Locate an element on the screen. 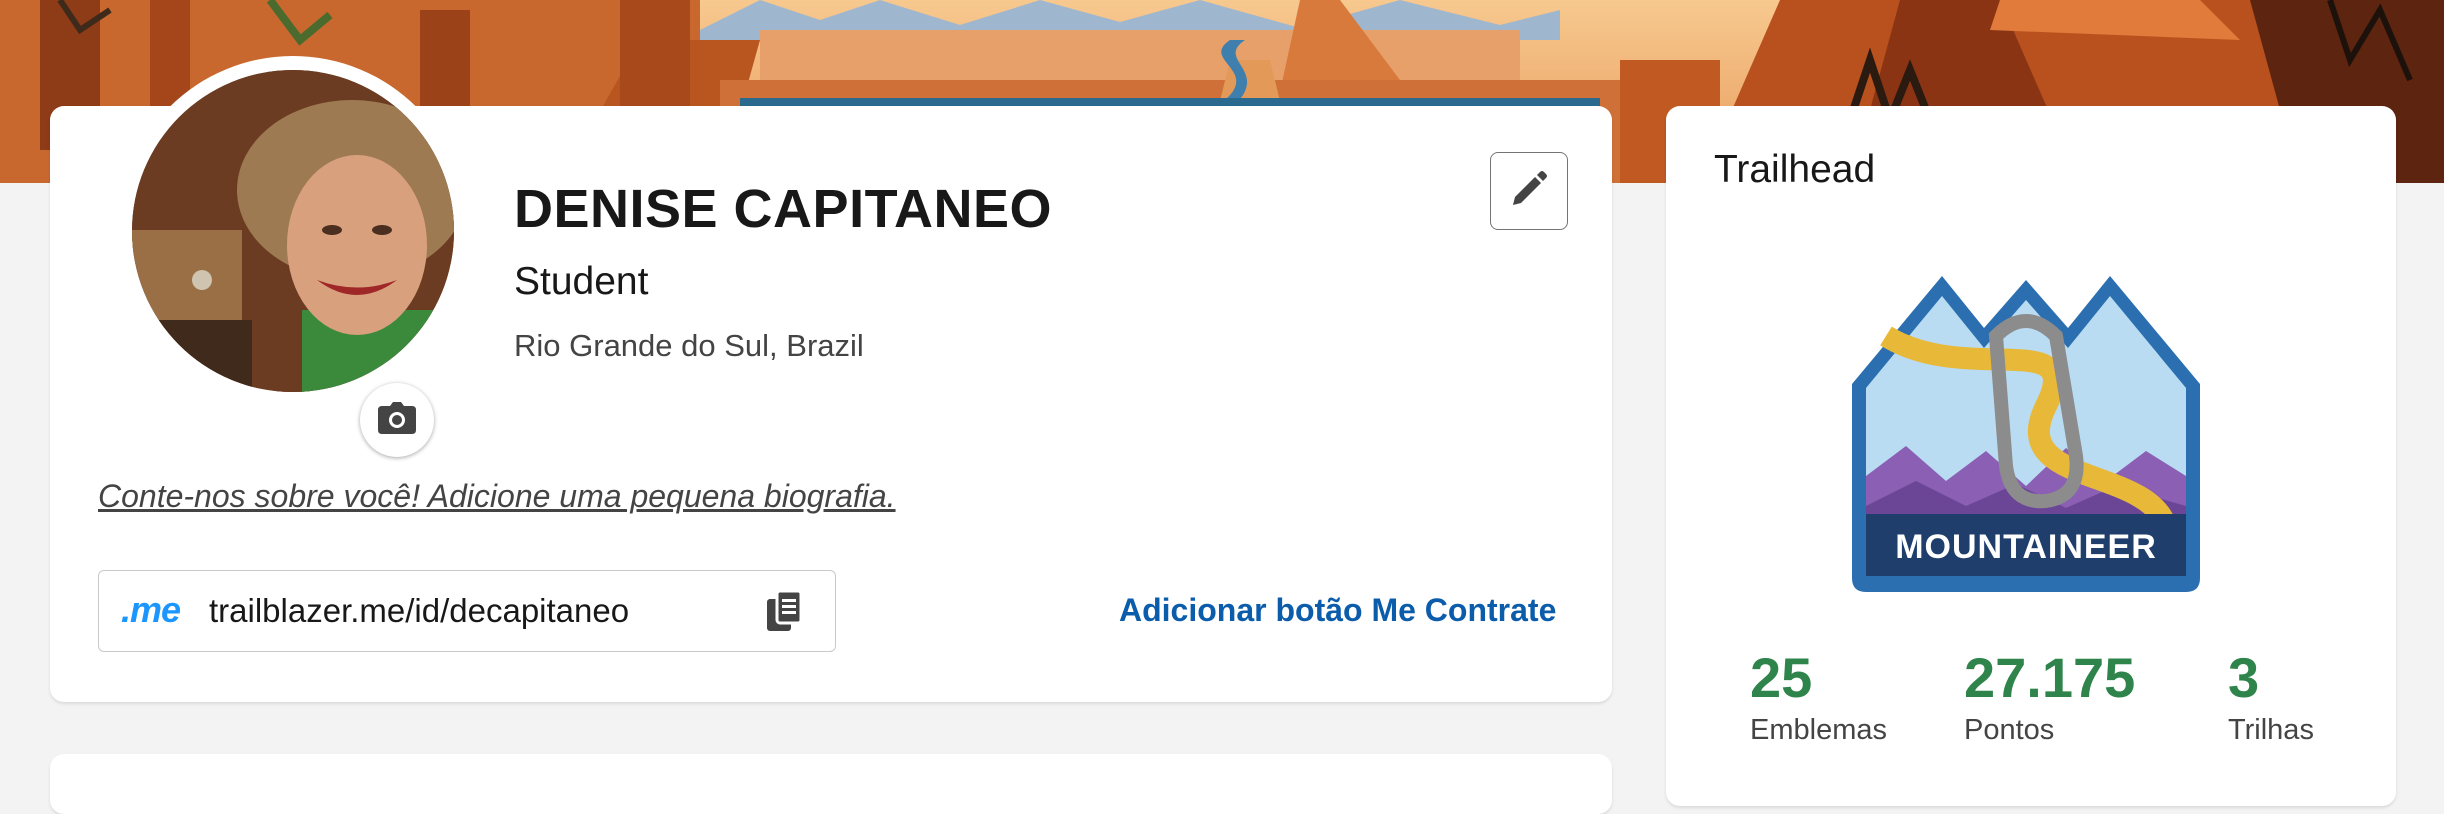  avatar-frame is located at coordinates (293, 231).